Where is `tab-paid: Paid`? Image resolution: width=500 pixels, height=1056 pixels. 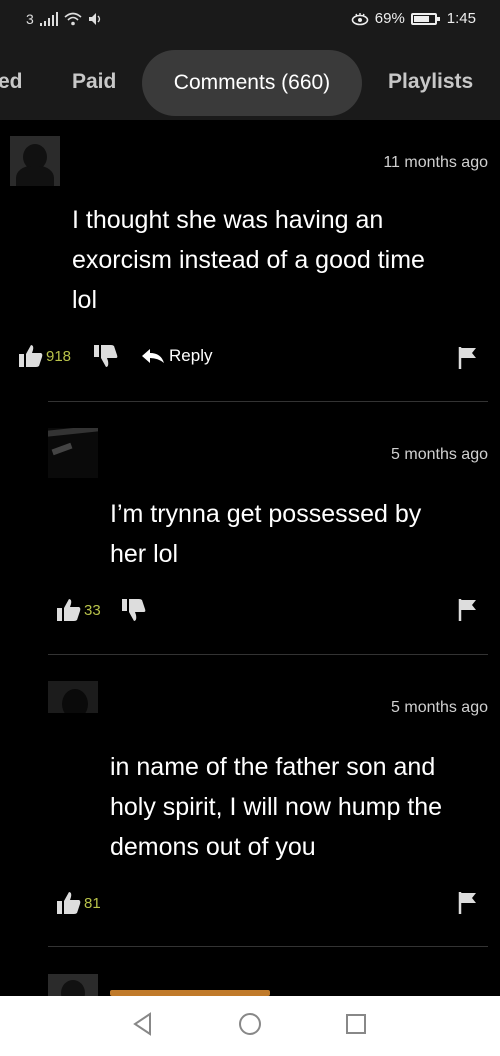 tab-paid: Paid is located at coordinates (94, 82).